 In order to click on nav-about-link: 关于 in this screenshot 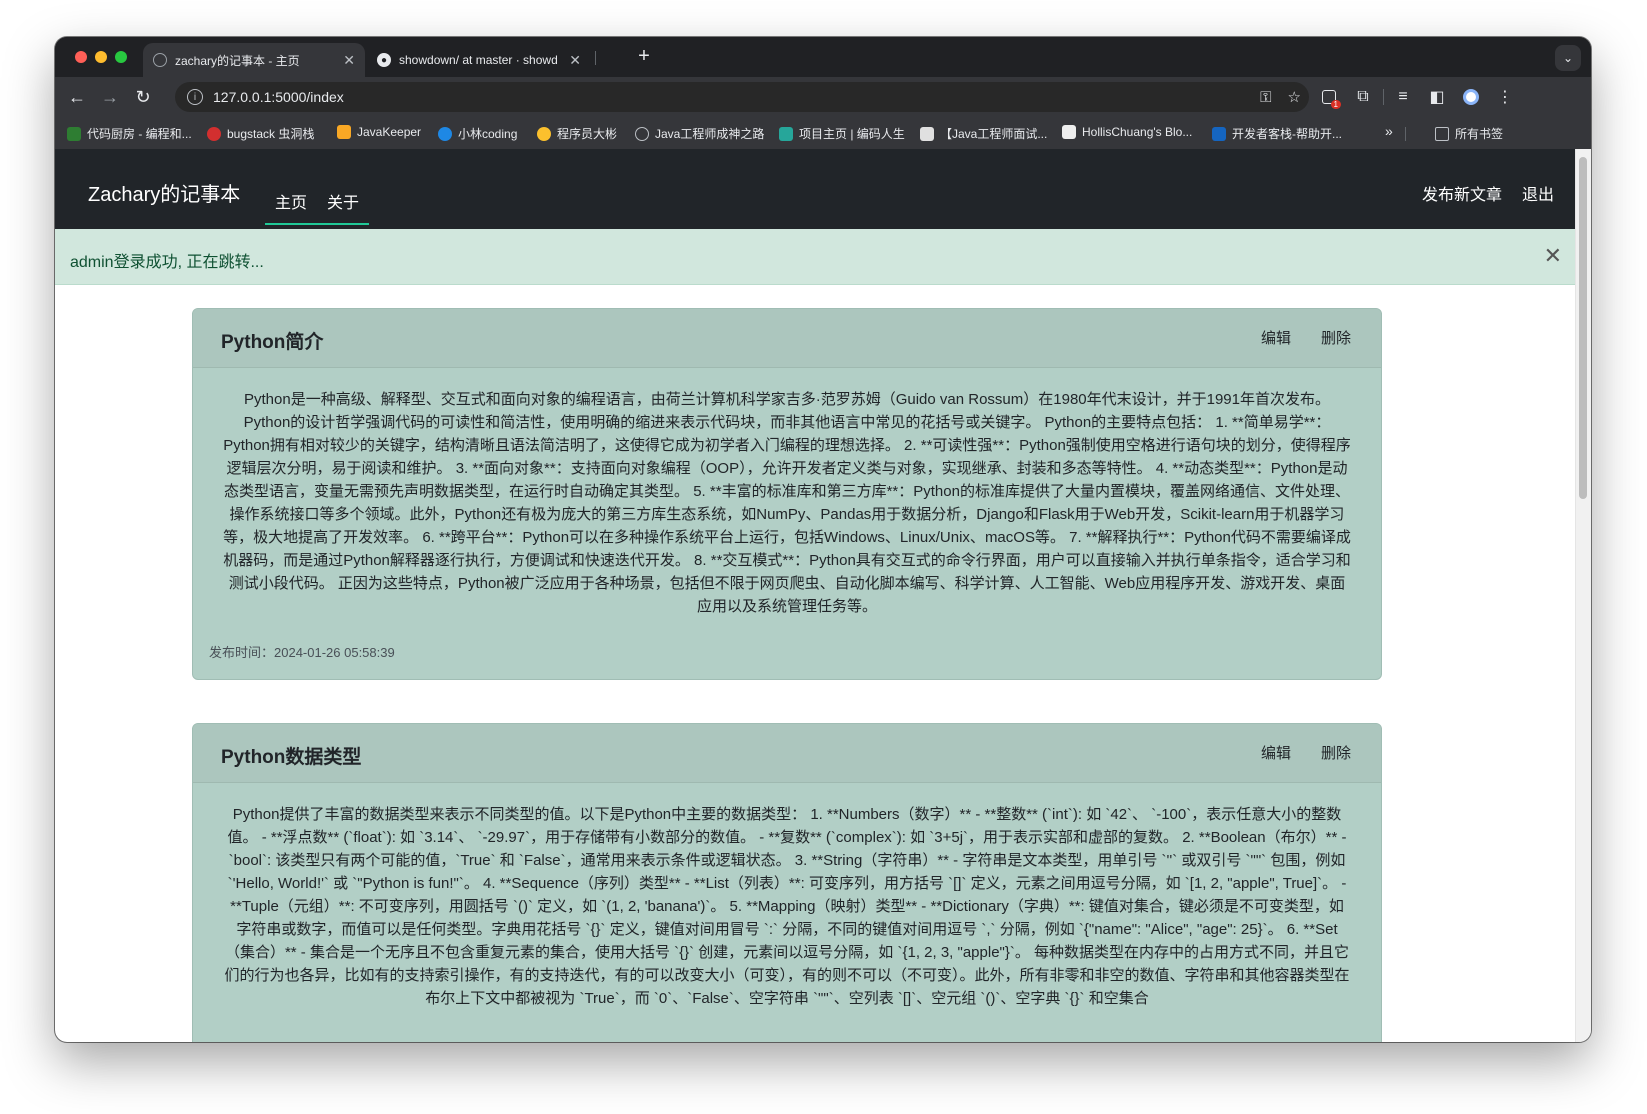, I will do `click(343, 201)`.